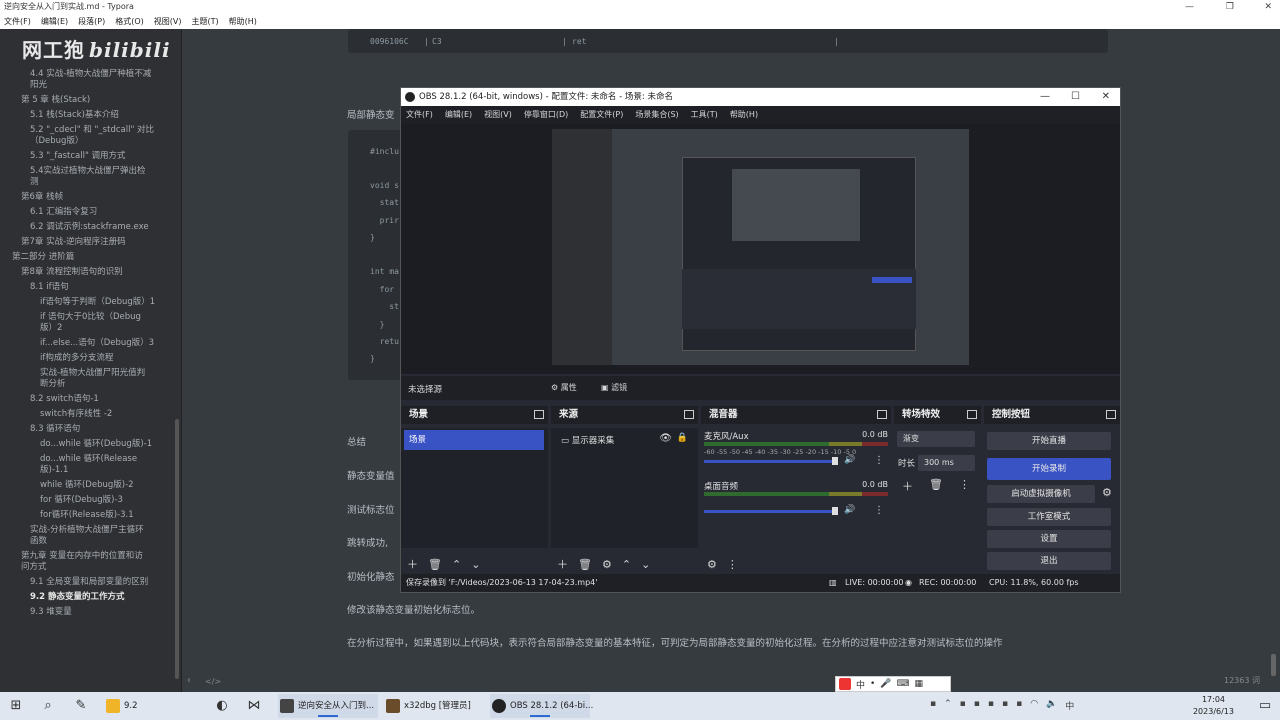  What do you see at coordinates (1106, 97) in the screenshot?
I see `close-icon: ✕` at bounding box center [1106, 97].